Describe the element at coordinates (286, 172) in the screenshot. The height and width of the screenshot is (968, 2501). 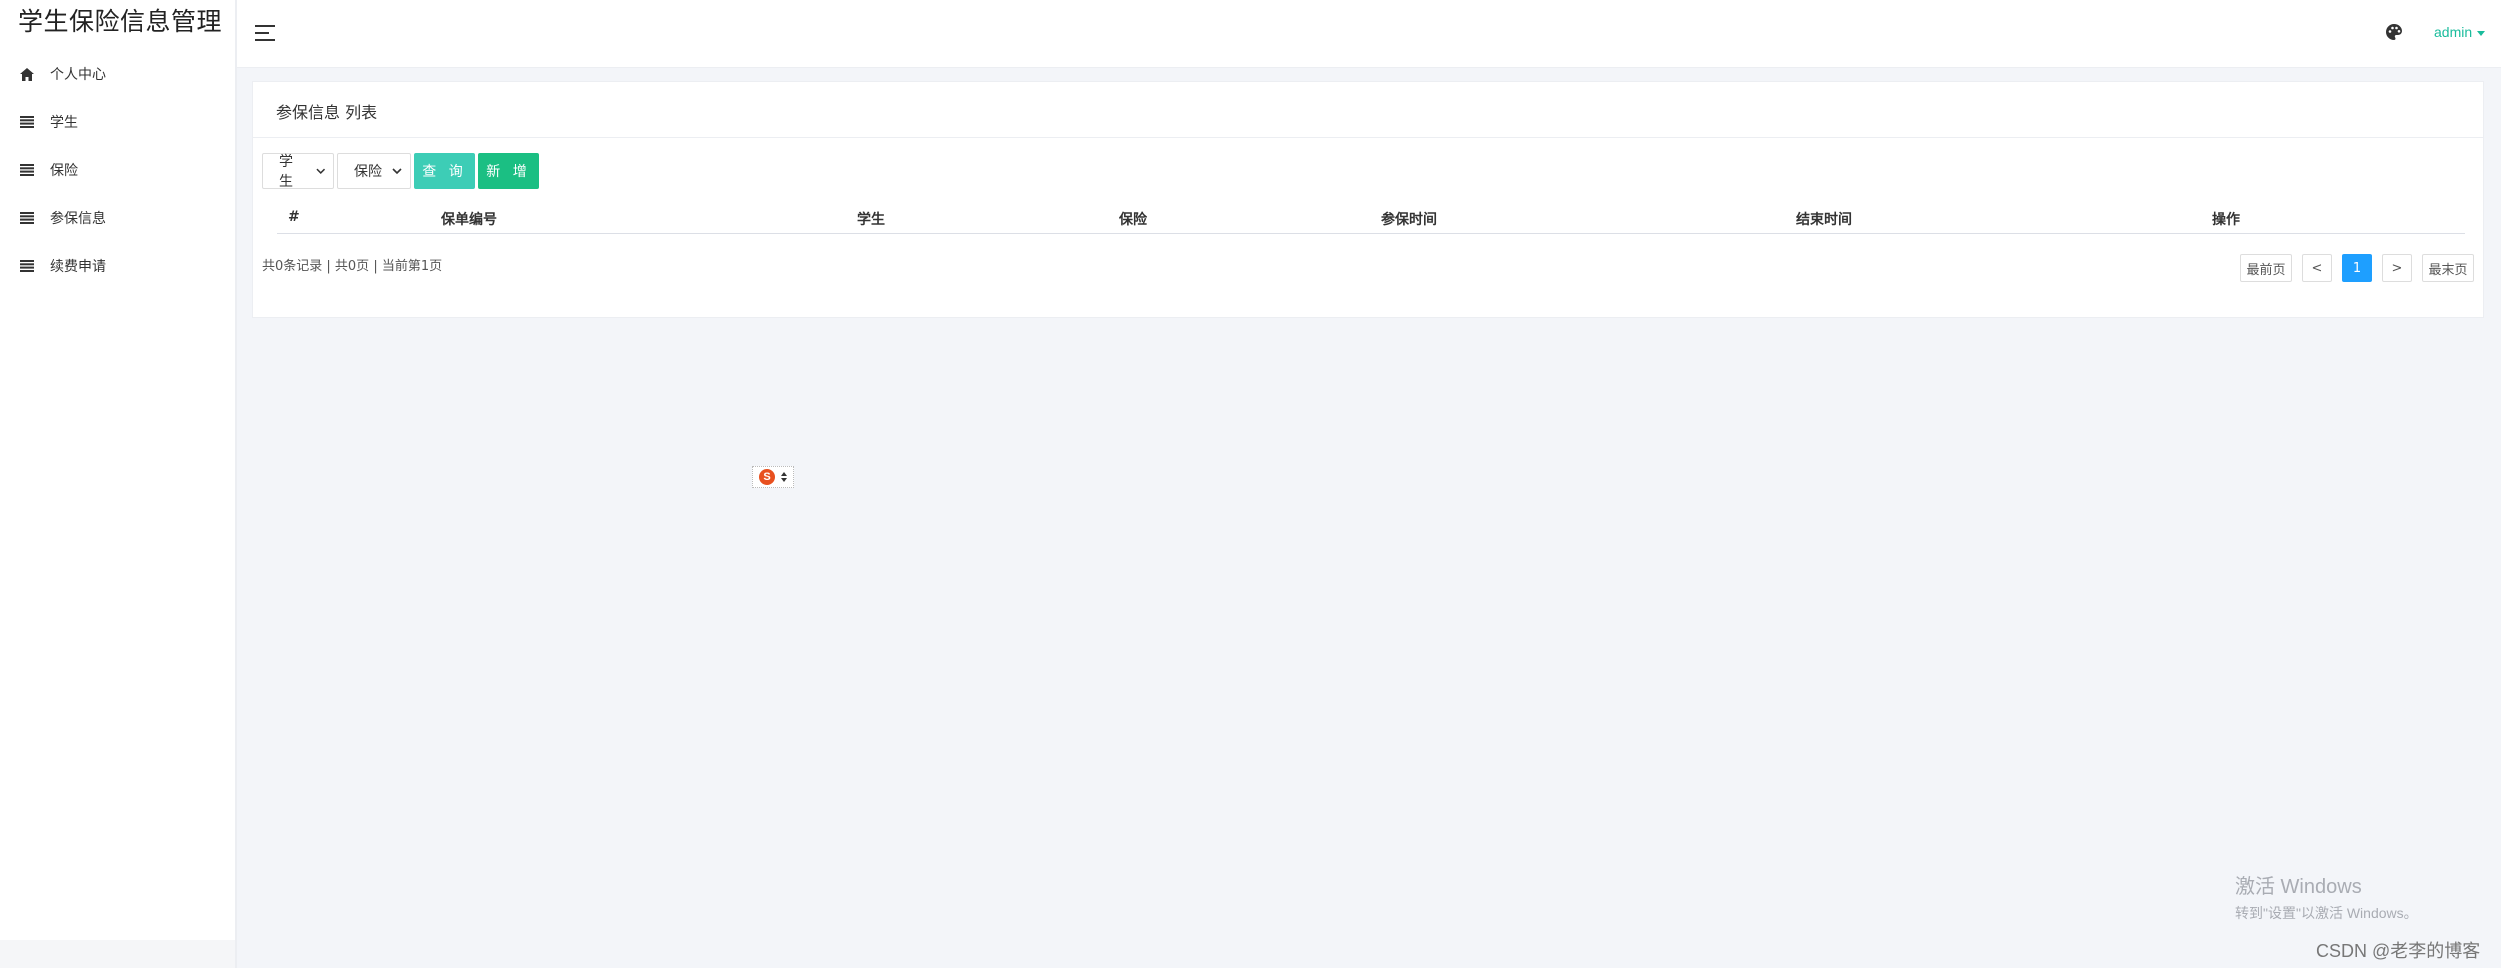
I see `student-select-value: 学生` at that location.